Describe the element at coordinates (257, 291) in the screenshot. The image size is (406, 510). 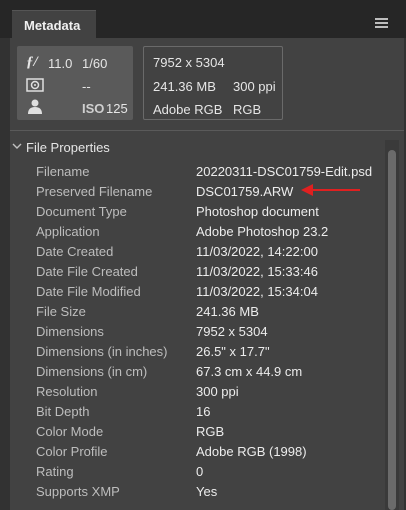
I see `property-value: 11/03/2022, 15:34:04` at that location.